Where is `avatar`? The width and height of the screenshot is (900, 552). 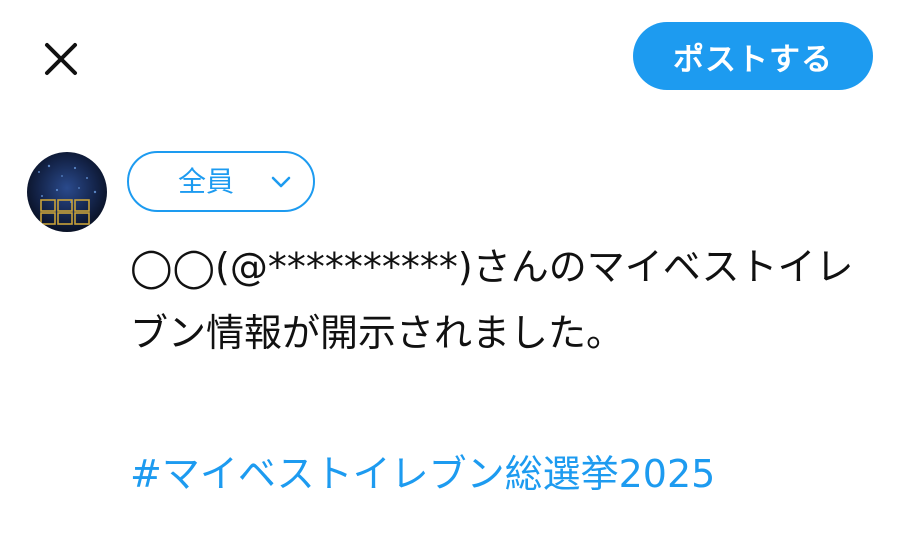 avatar is located at coordinates (67, 192).